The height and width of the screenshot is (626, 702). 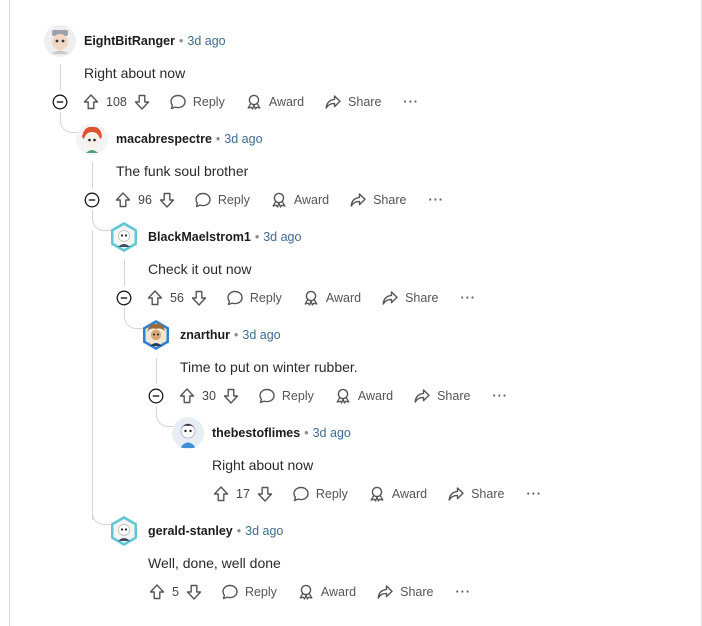 I want to click on username: znarthur, so click(x=205, y=335).